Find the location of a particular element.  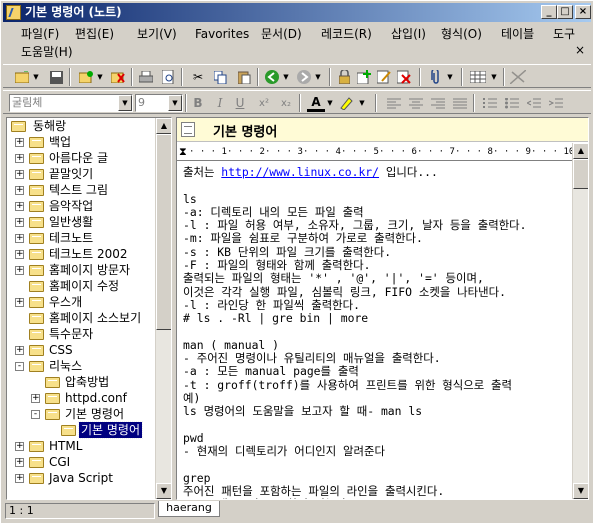

menu-file: 파일(F) is located at coordinates (40, 34).